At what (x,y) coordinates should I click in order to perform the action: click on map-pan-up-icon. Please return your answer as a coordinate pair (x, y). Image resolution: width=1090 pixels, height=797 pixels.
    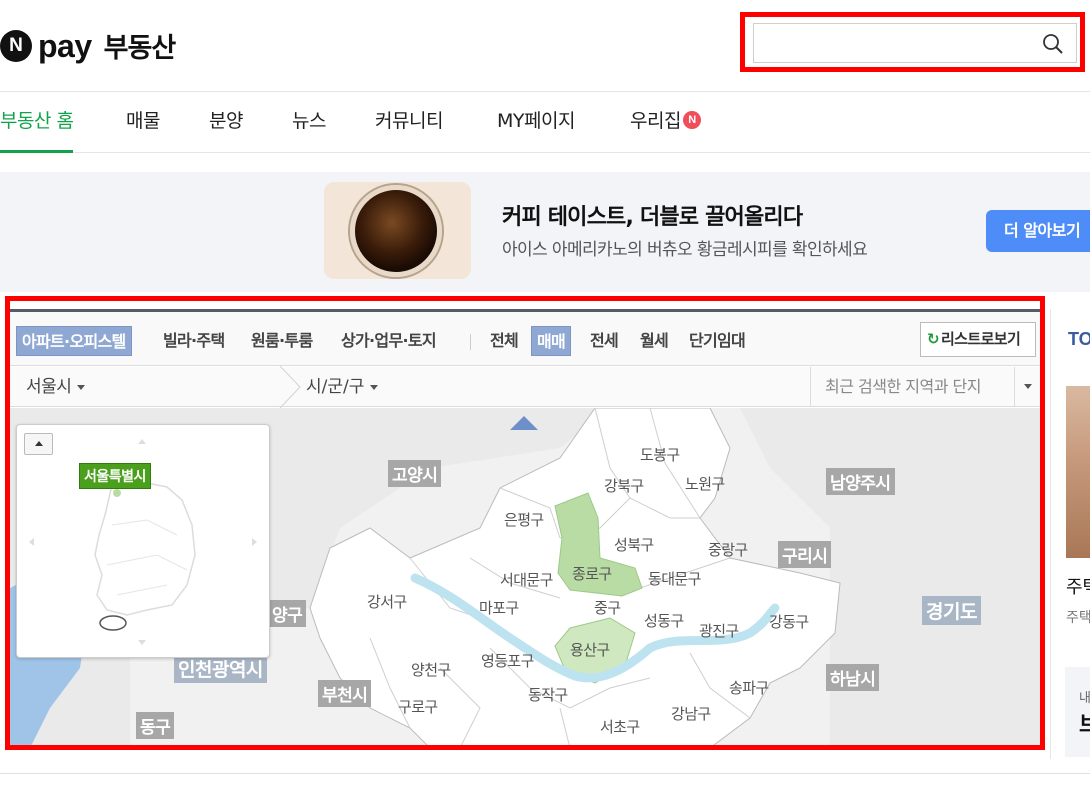
    Looking at the image, I should click on (524, 423).